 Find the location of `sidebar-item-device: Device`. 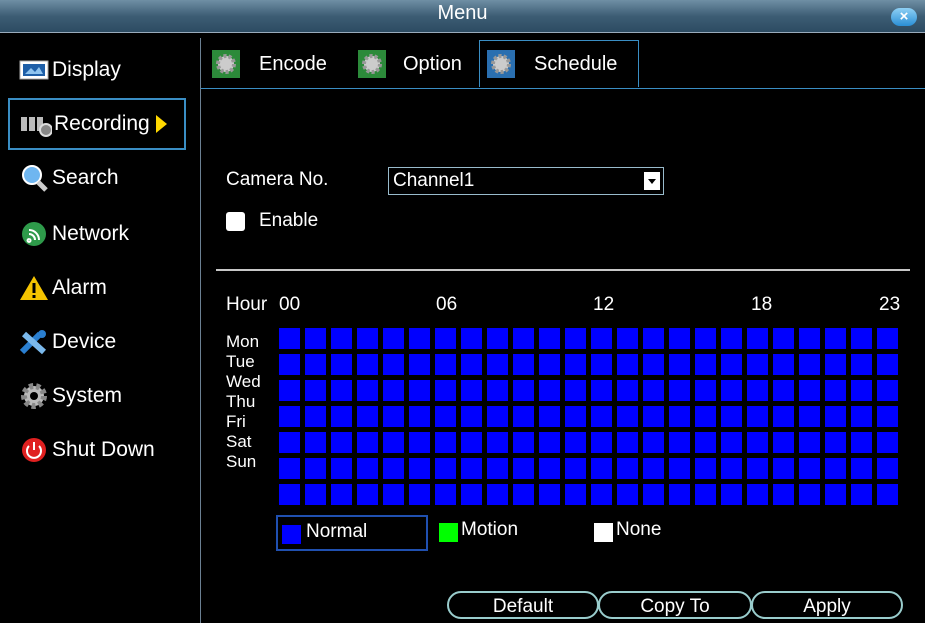

sidebar-item-device: Device is located at coordinates (96, 342).